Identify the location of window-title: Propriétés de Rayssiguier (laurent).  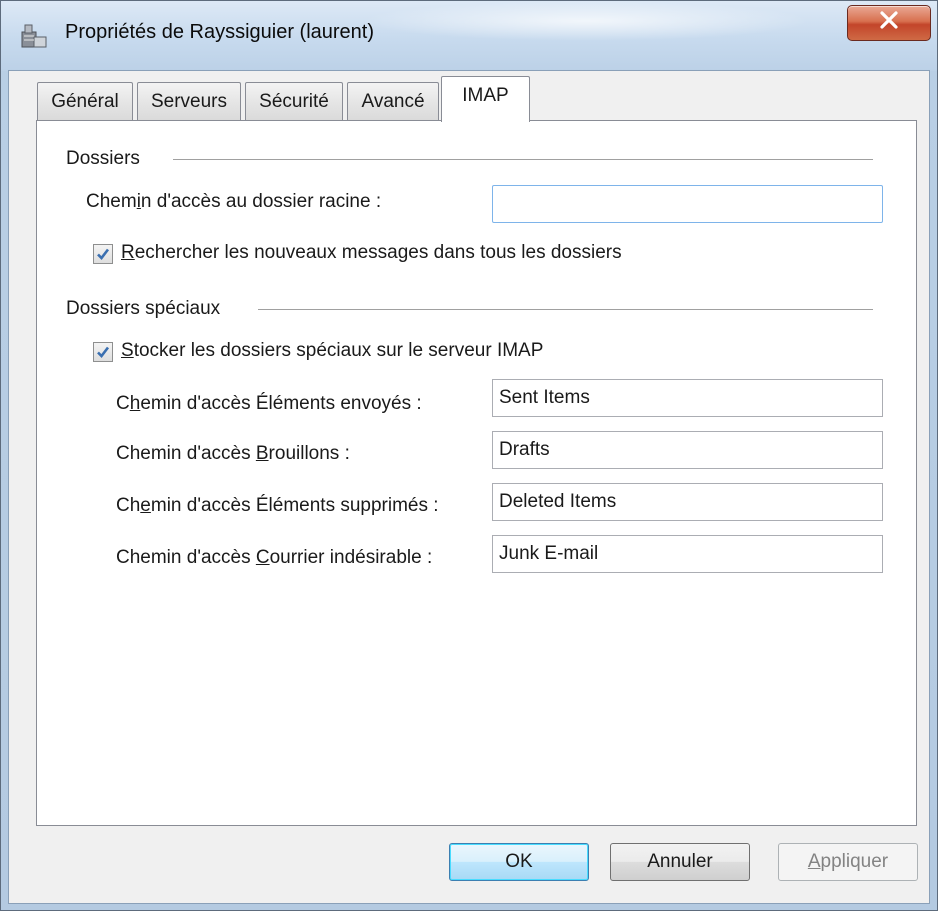
(220, 32).